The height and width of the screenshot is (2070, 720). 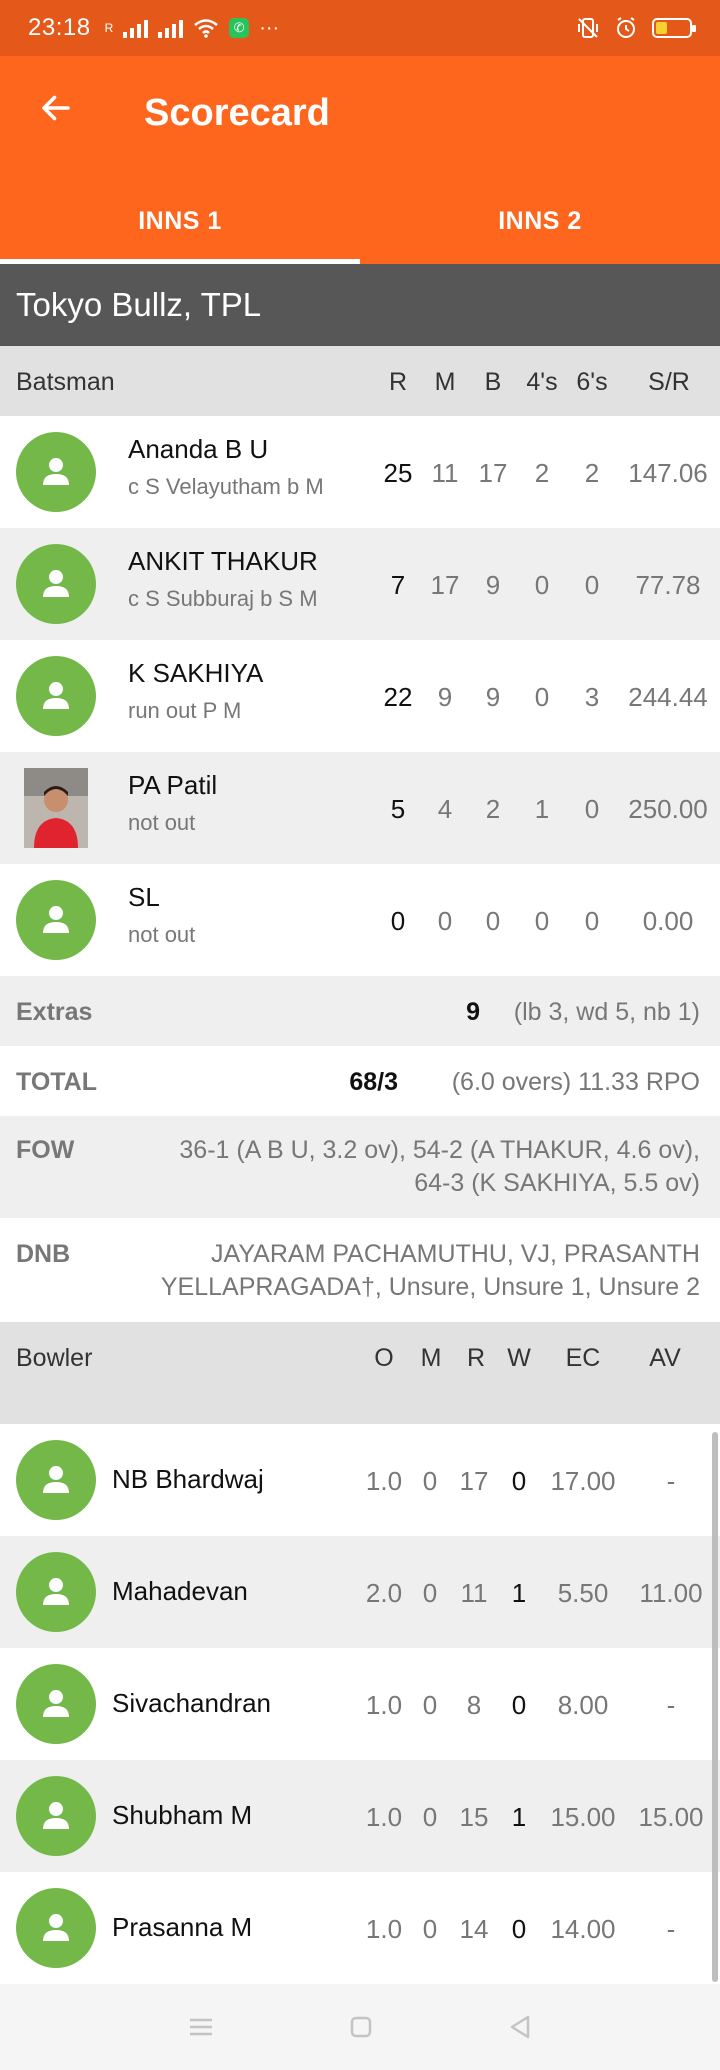 What do you see at coordinates (201, 2027) in the screenshot?
I see `menu-icon` at bounding box center [201, 2027].